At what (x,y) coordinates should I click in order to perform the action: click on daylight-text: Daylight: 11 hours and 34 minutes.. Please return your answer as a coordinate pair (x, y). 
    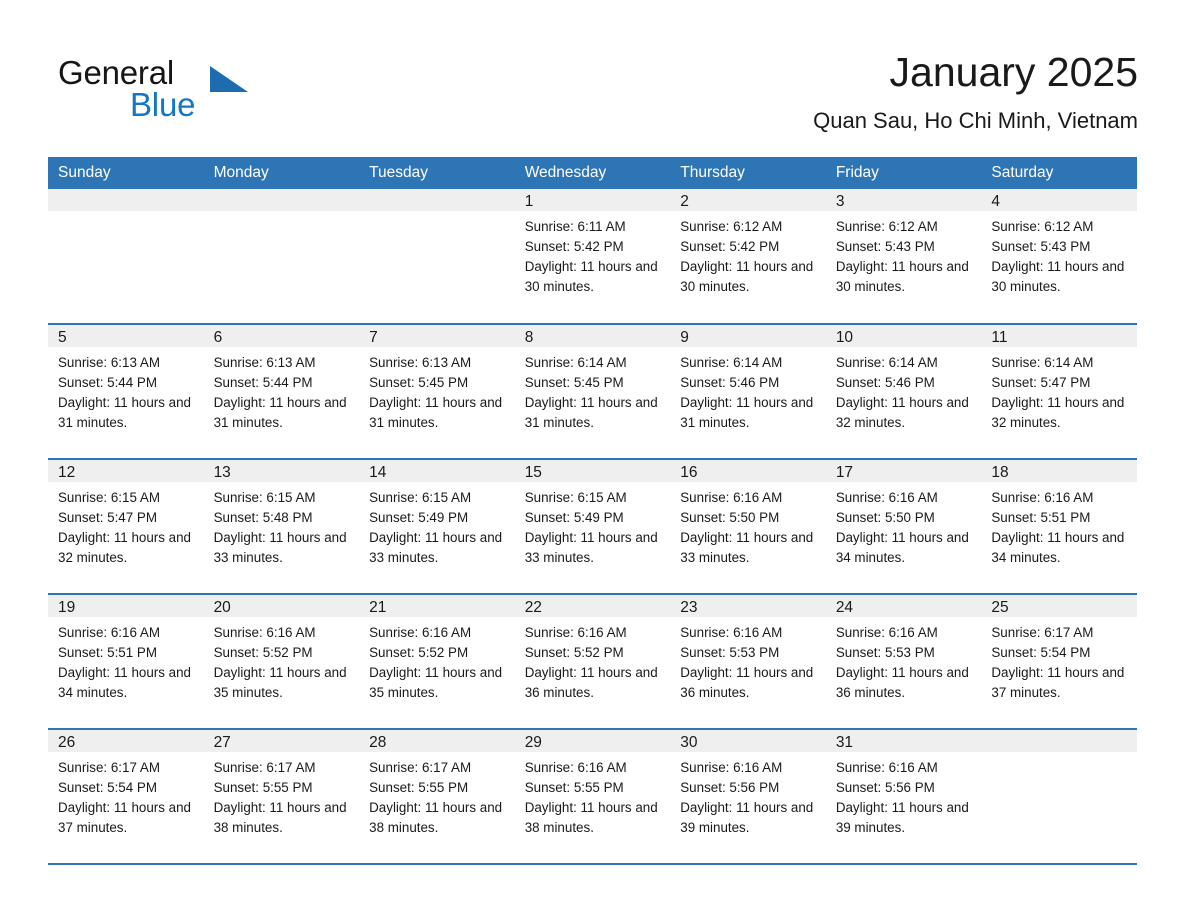
    Looking at the image, I should click on (1058, 547).